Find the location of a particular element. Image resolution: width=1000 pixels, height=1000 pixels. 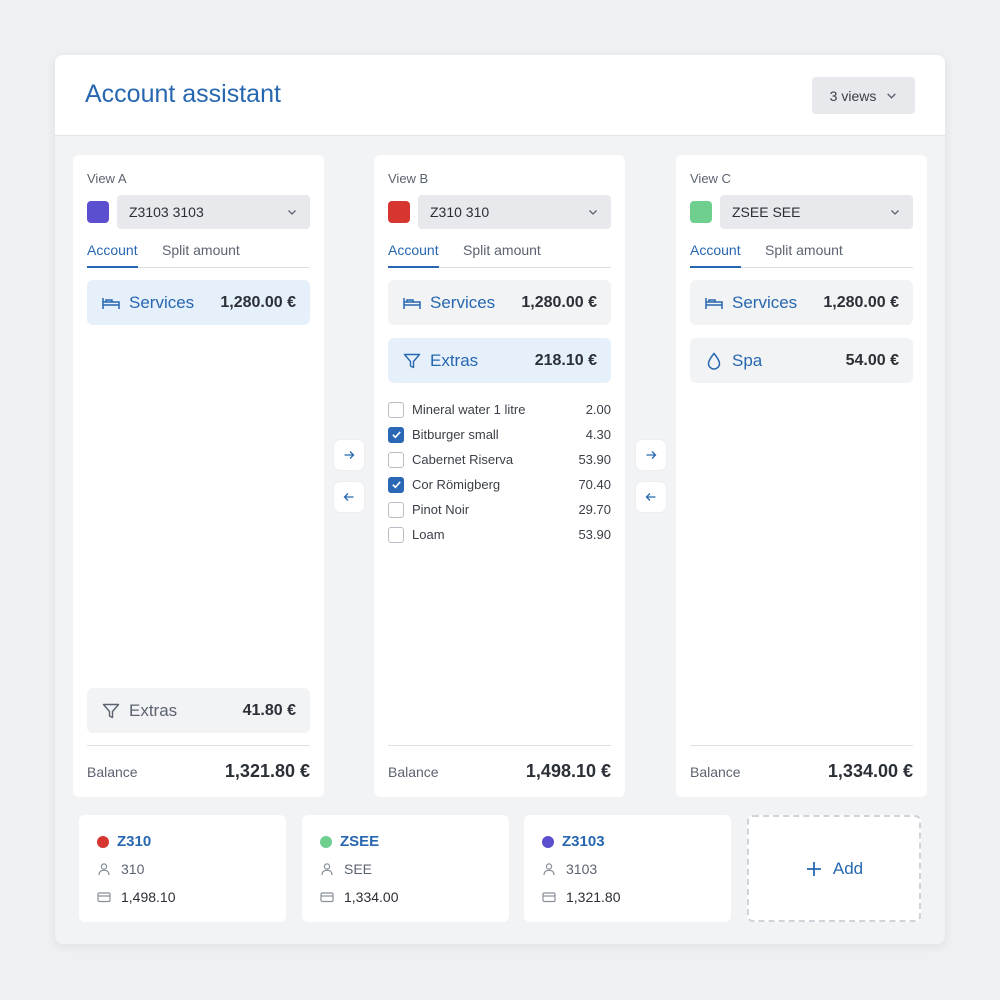

card-amount-row: 1,321.80 is located at coordinates (581, 897).